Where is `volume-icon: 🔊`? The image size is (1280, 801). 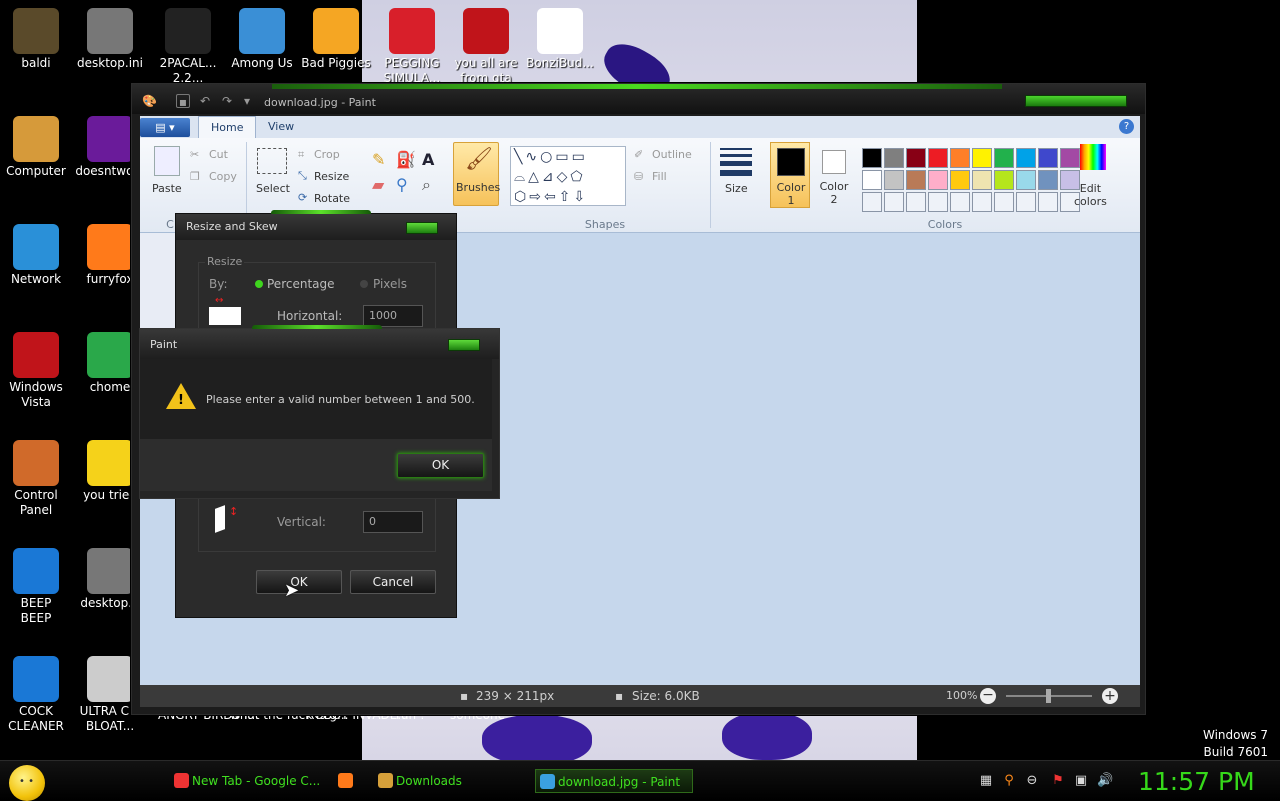 volume-icon: 🔊 is located at coordinates (1105, 781).